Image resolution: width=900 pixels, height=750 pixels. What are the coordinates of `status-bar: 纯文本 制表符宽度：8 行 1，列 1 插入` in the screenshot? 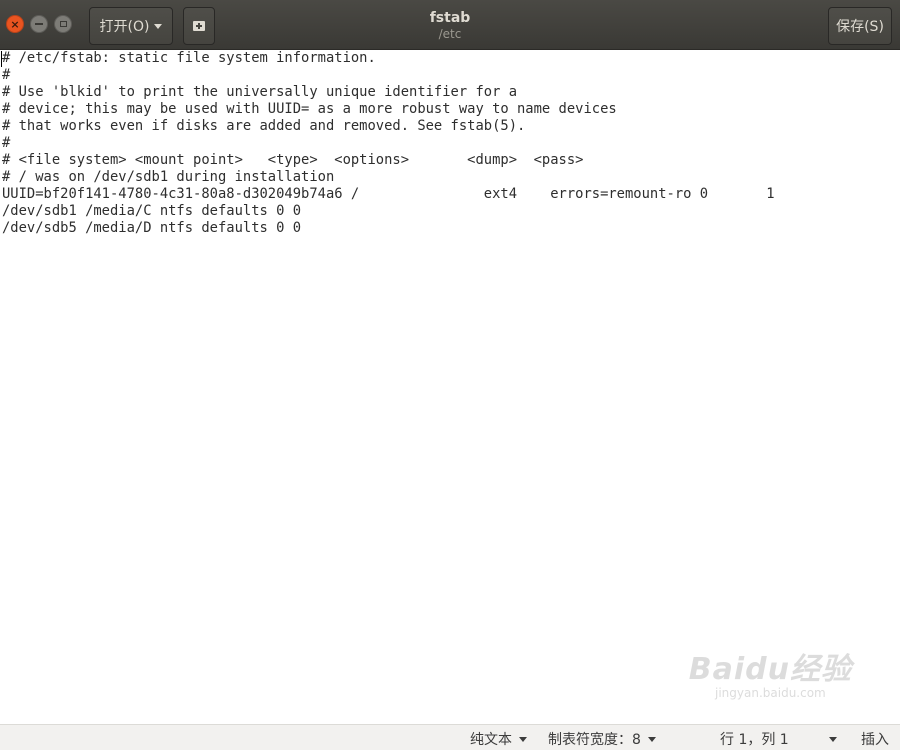 It's located at (450, 737).